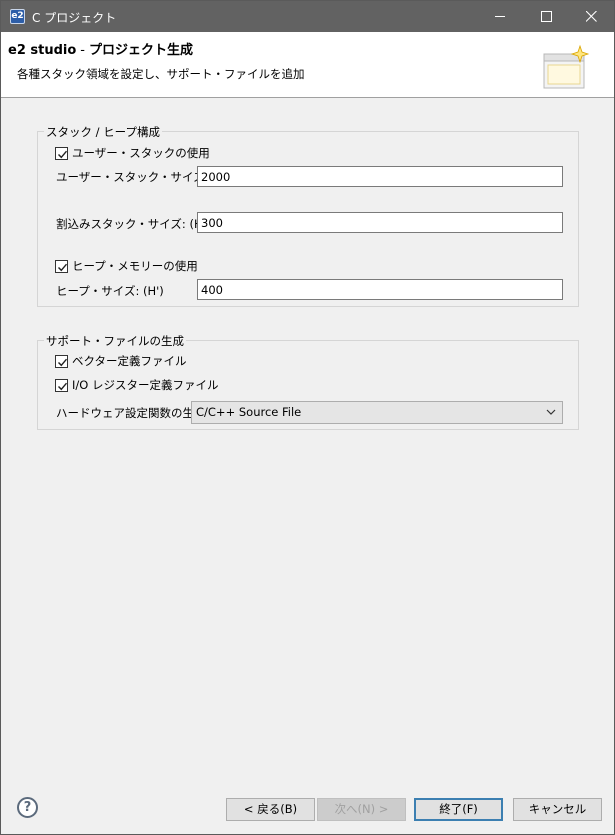 This screenshot has width=615, height=835. I want to click on product-name: e2 studio, so click(42, 50).